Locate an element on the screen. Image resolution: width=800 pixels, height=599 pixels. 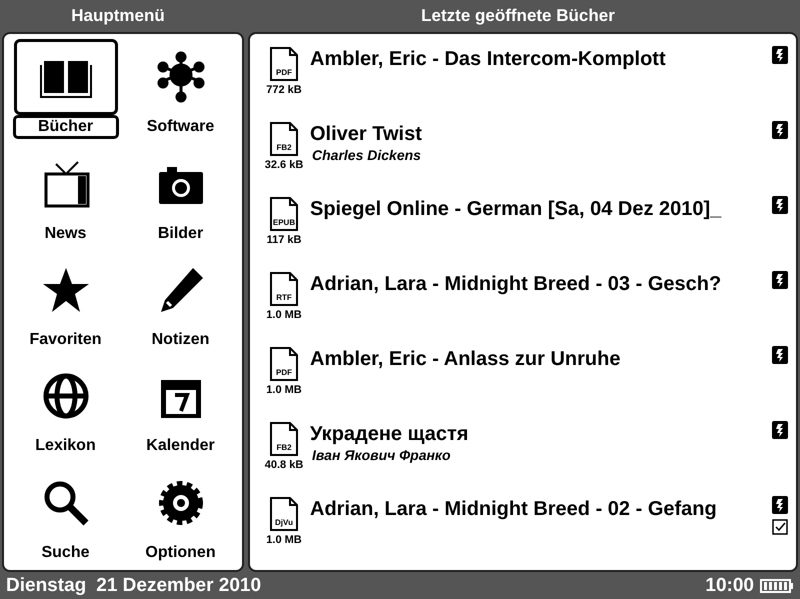
day-label: Dienstag is located at coordinates (46, 585).